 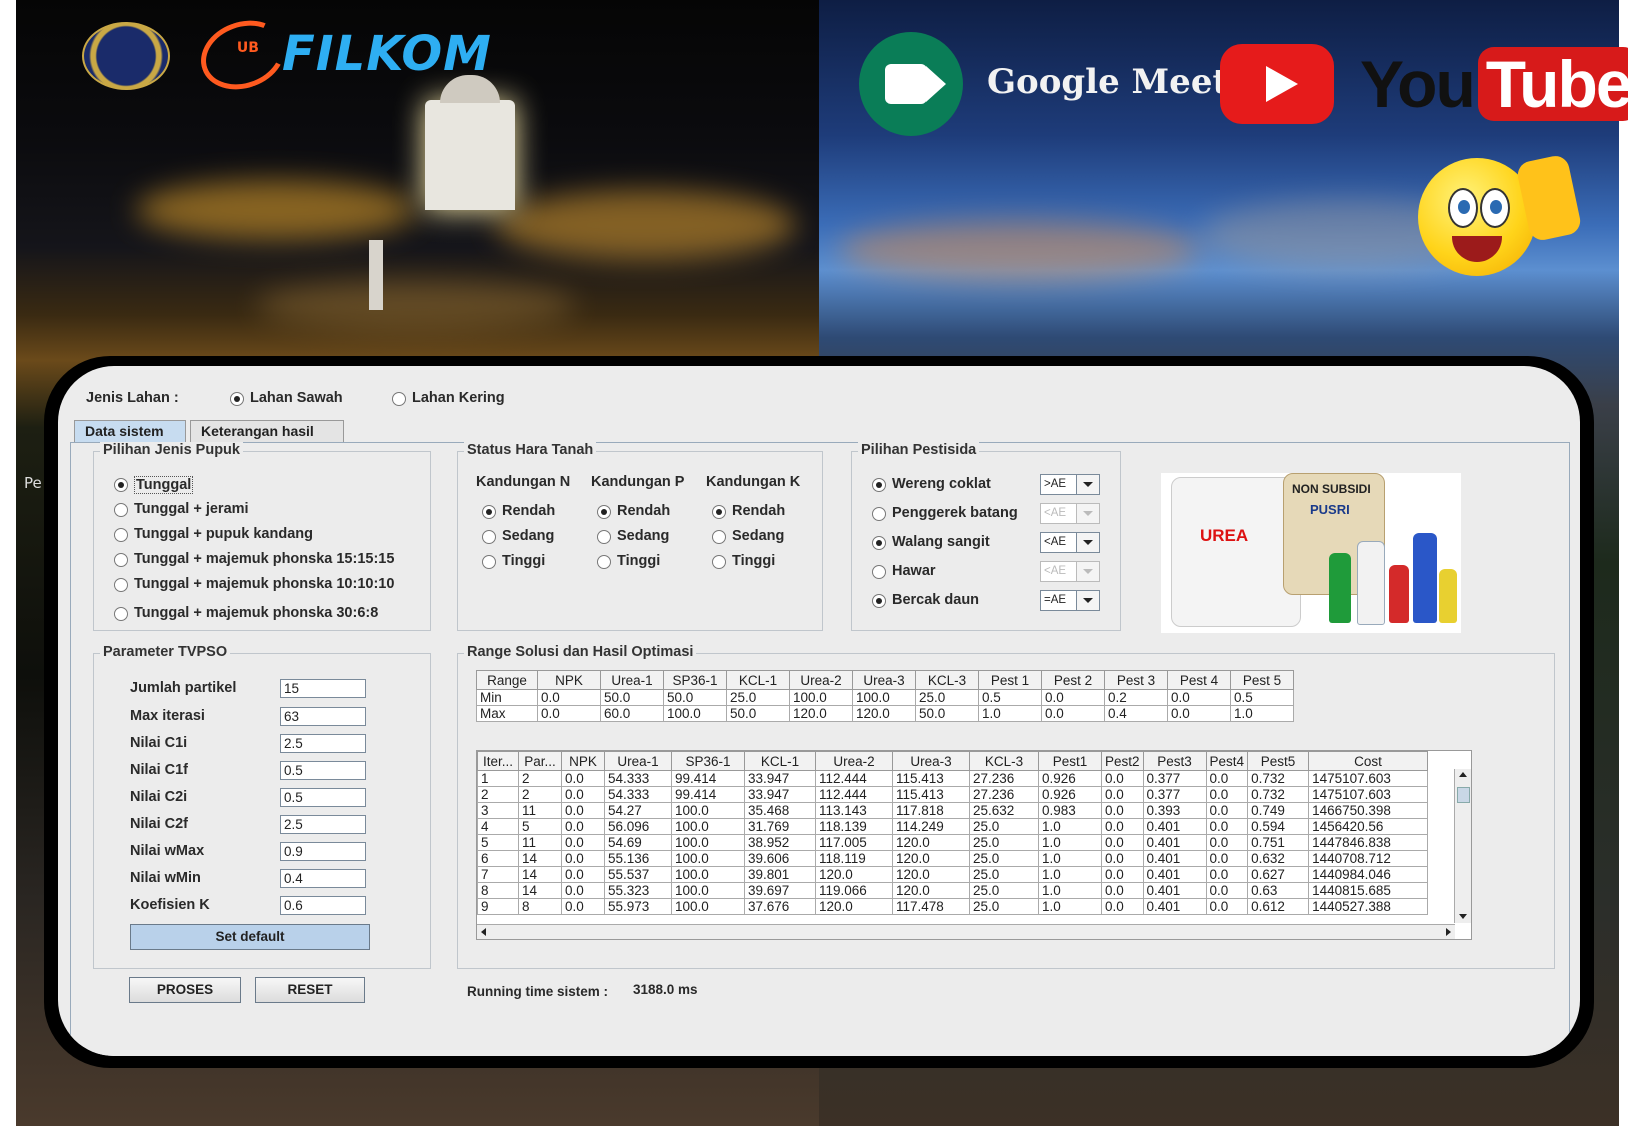 I want to click on radio-p-tinggi, so click(x=604, y=562).